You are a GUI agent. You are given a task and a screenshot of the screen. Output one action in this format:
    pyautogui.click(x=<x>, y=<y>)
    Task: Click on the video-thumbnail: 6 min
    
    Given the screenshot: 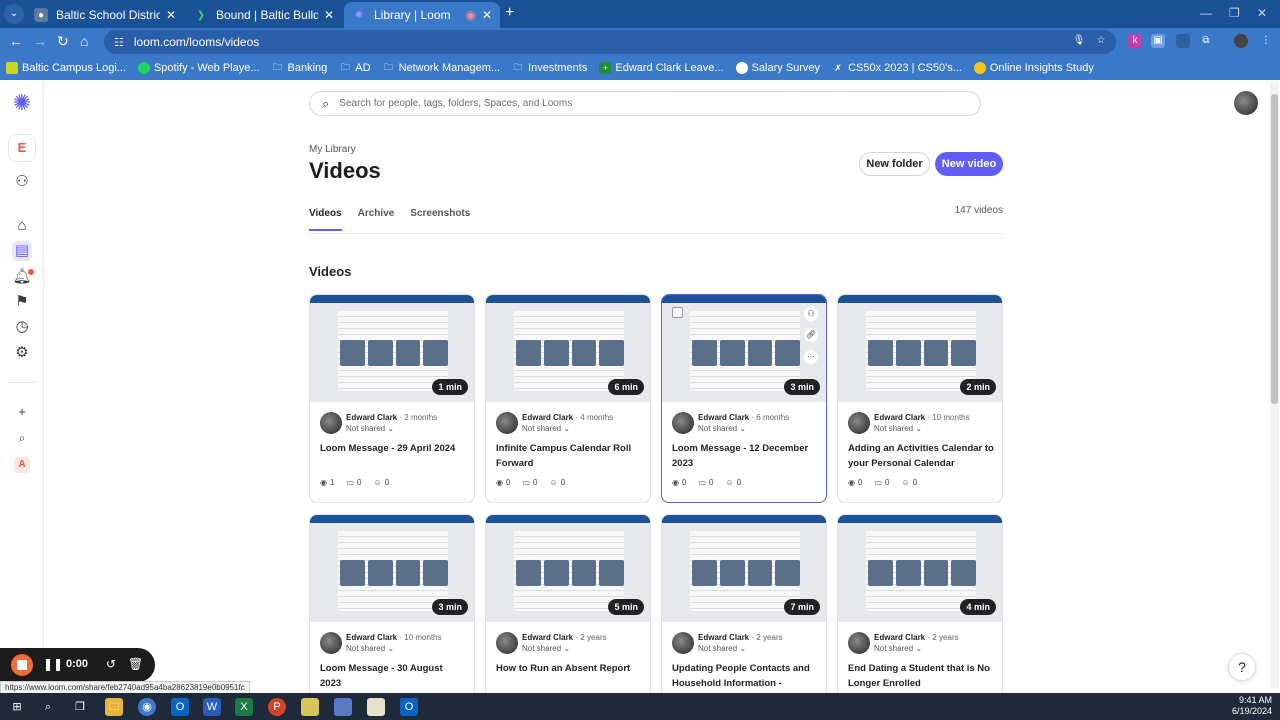 What is the action you would take?
    pyautogui.click(x=568, y=348)
    